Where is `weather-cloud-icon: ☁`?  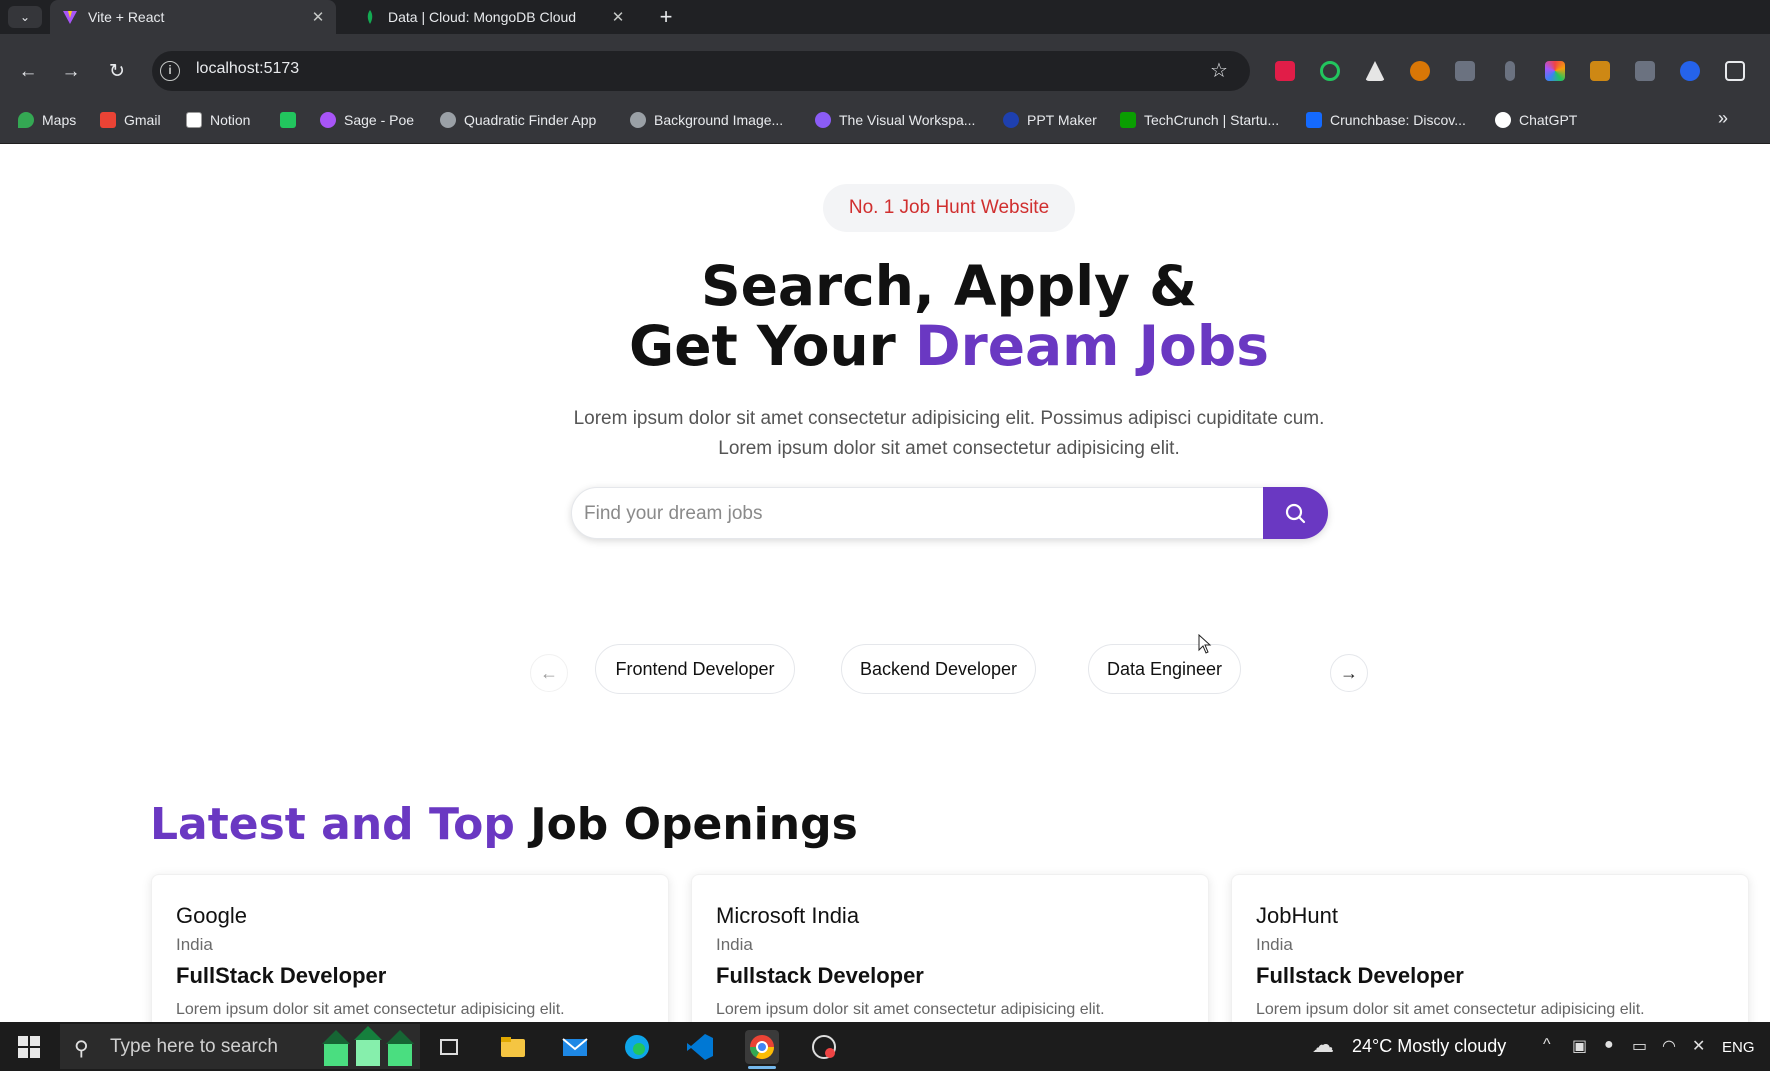
weather-cloud-icon: ☁ is located at coordinates (1323, 1045).